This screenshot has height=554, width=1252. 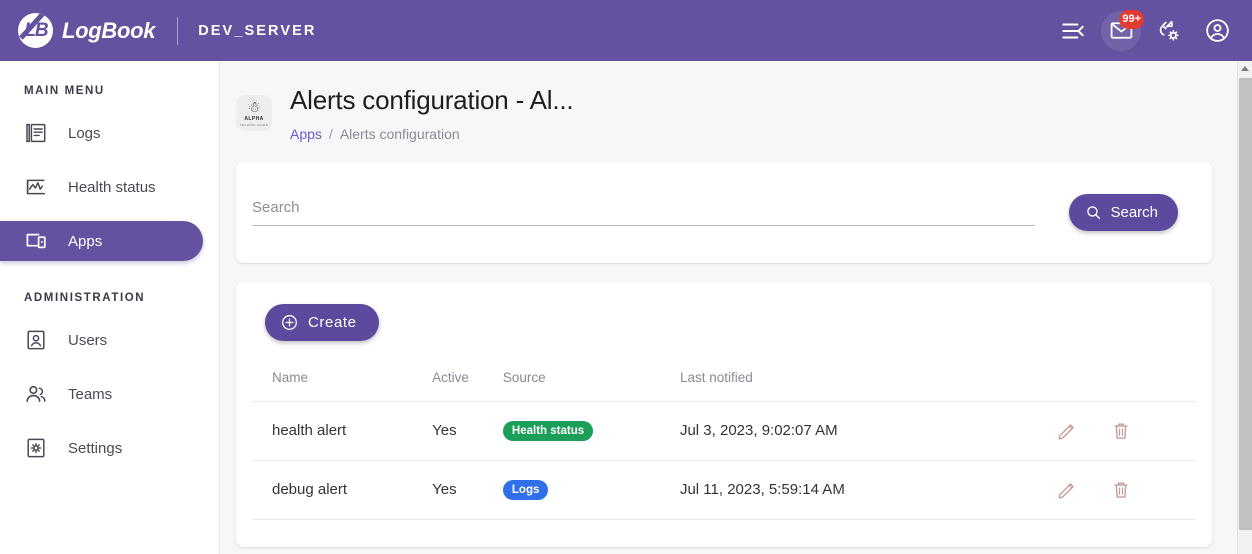 What do you see at coordinates (591, 490) in the screenshot?
I see `cell-source: Logs` at bounding box center [591, 490].